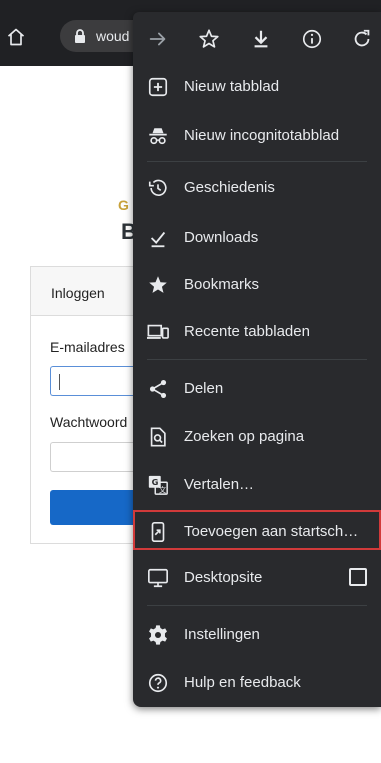  I want to click on menu-toolbar, so click(257, 39).